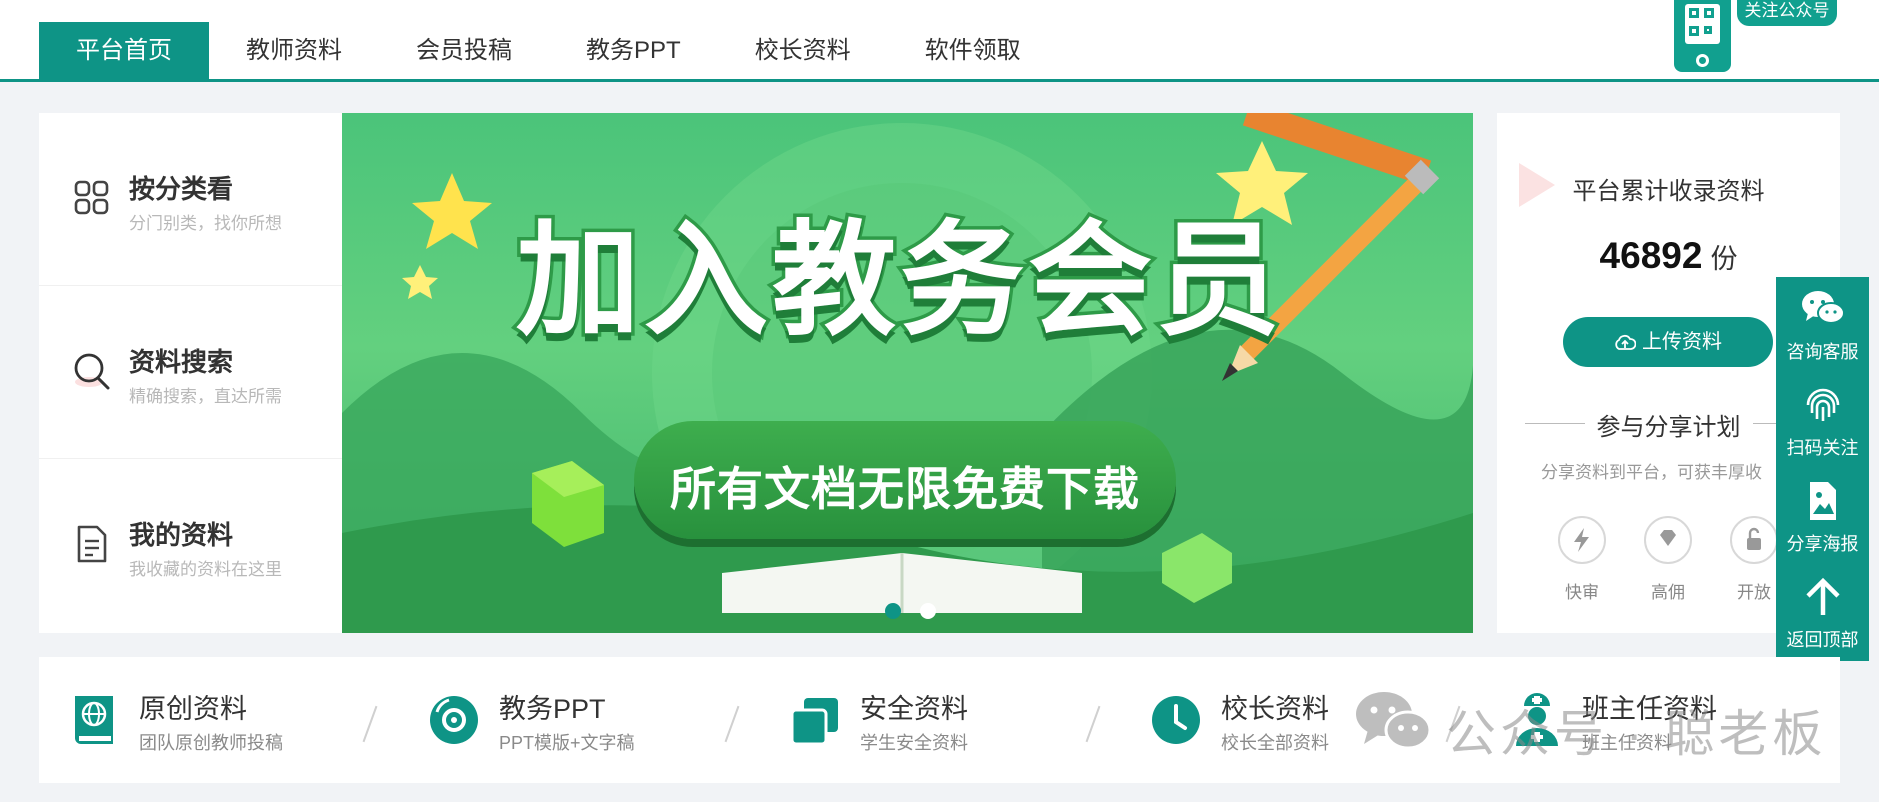 This screenshot has width=1879, height=802. I want to click on category-desc: 校长全部资料, so click(1275, 743).